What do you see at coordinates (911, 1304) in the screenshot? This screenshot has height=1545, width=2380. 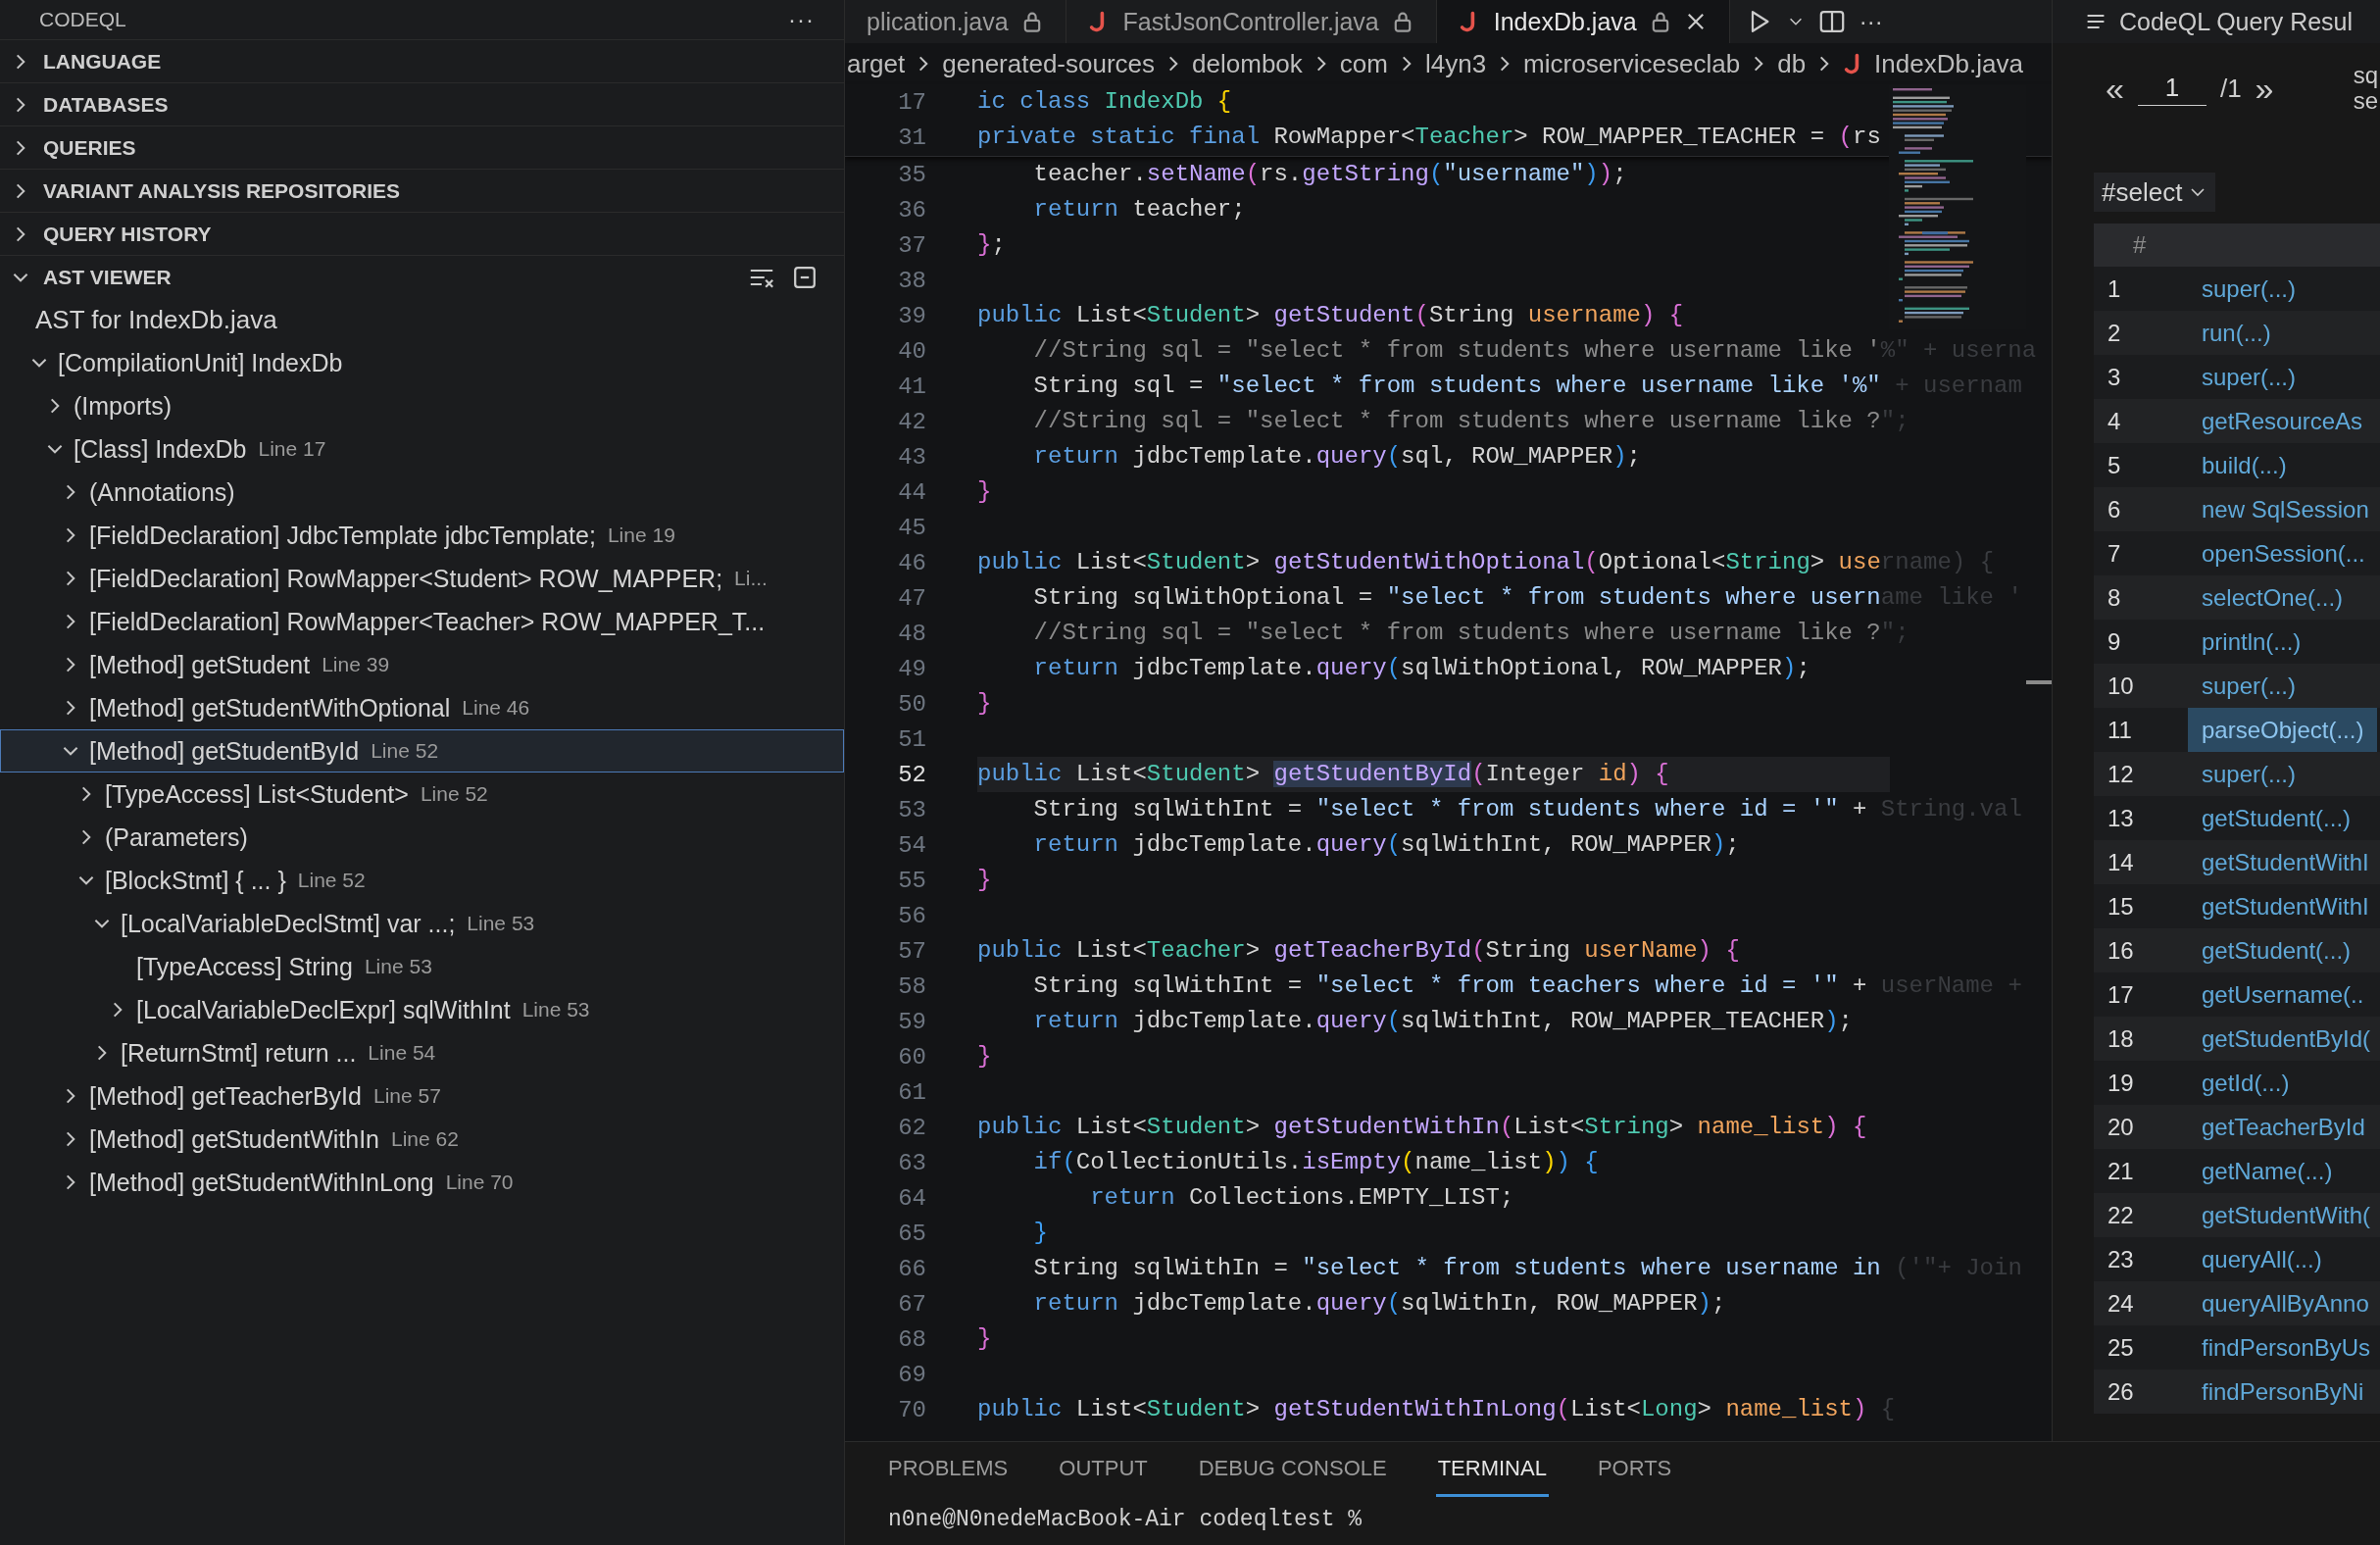 I see `line-number: 67` at bounding box center [911, 1304].